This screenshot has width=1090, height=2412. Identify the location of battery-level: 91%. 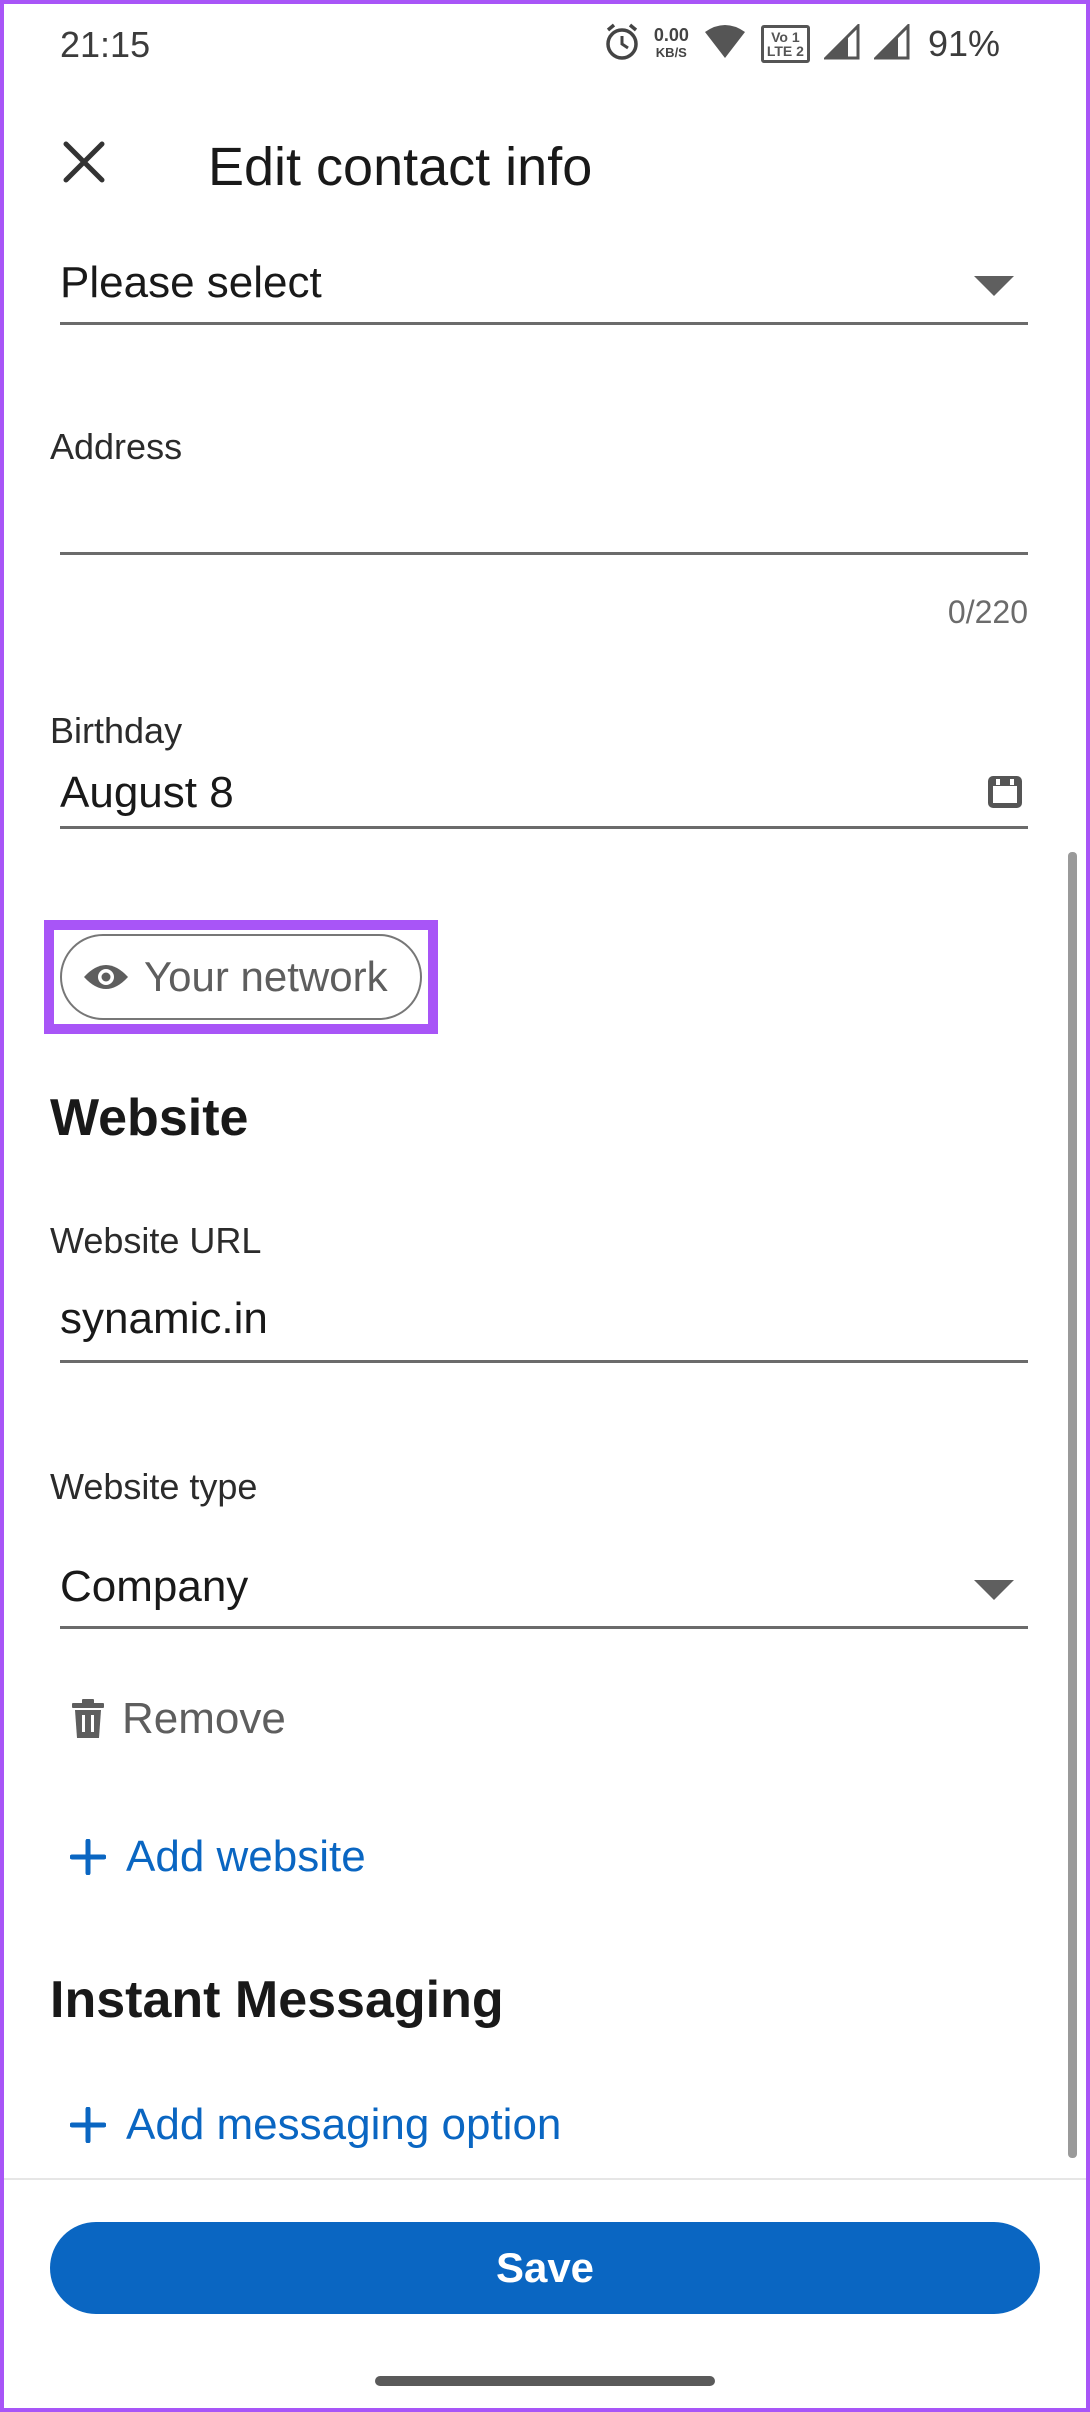
(963, 43).